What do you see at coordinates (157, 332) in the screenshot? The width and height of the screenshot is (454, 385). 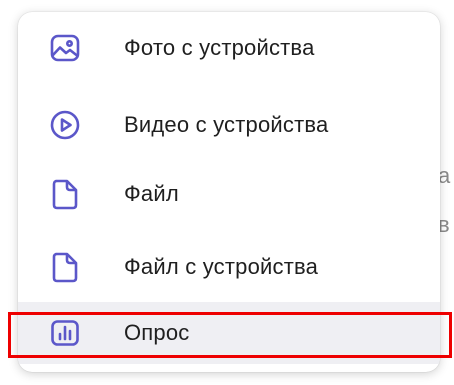 I see `menu-item-label: Опрос` at bounding box center [157, 332].